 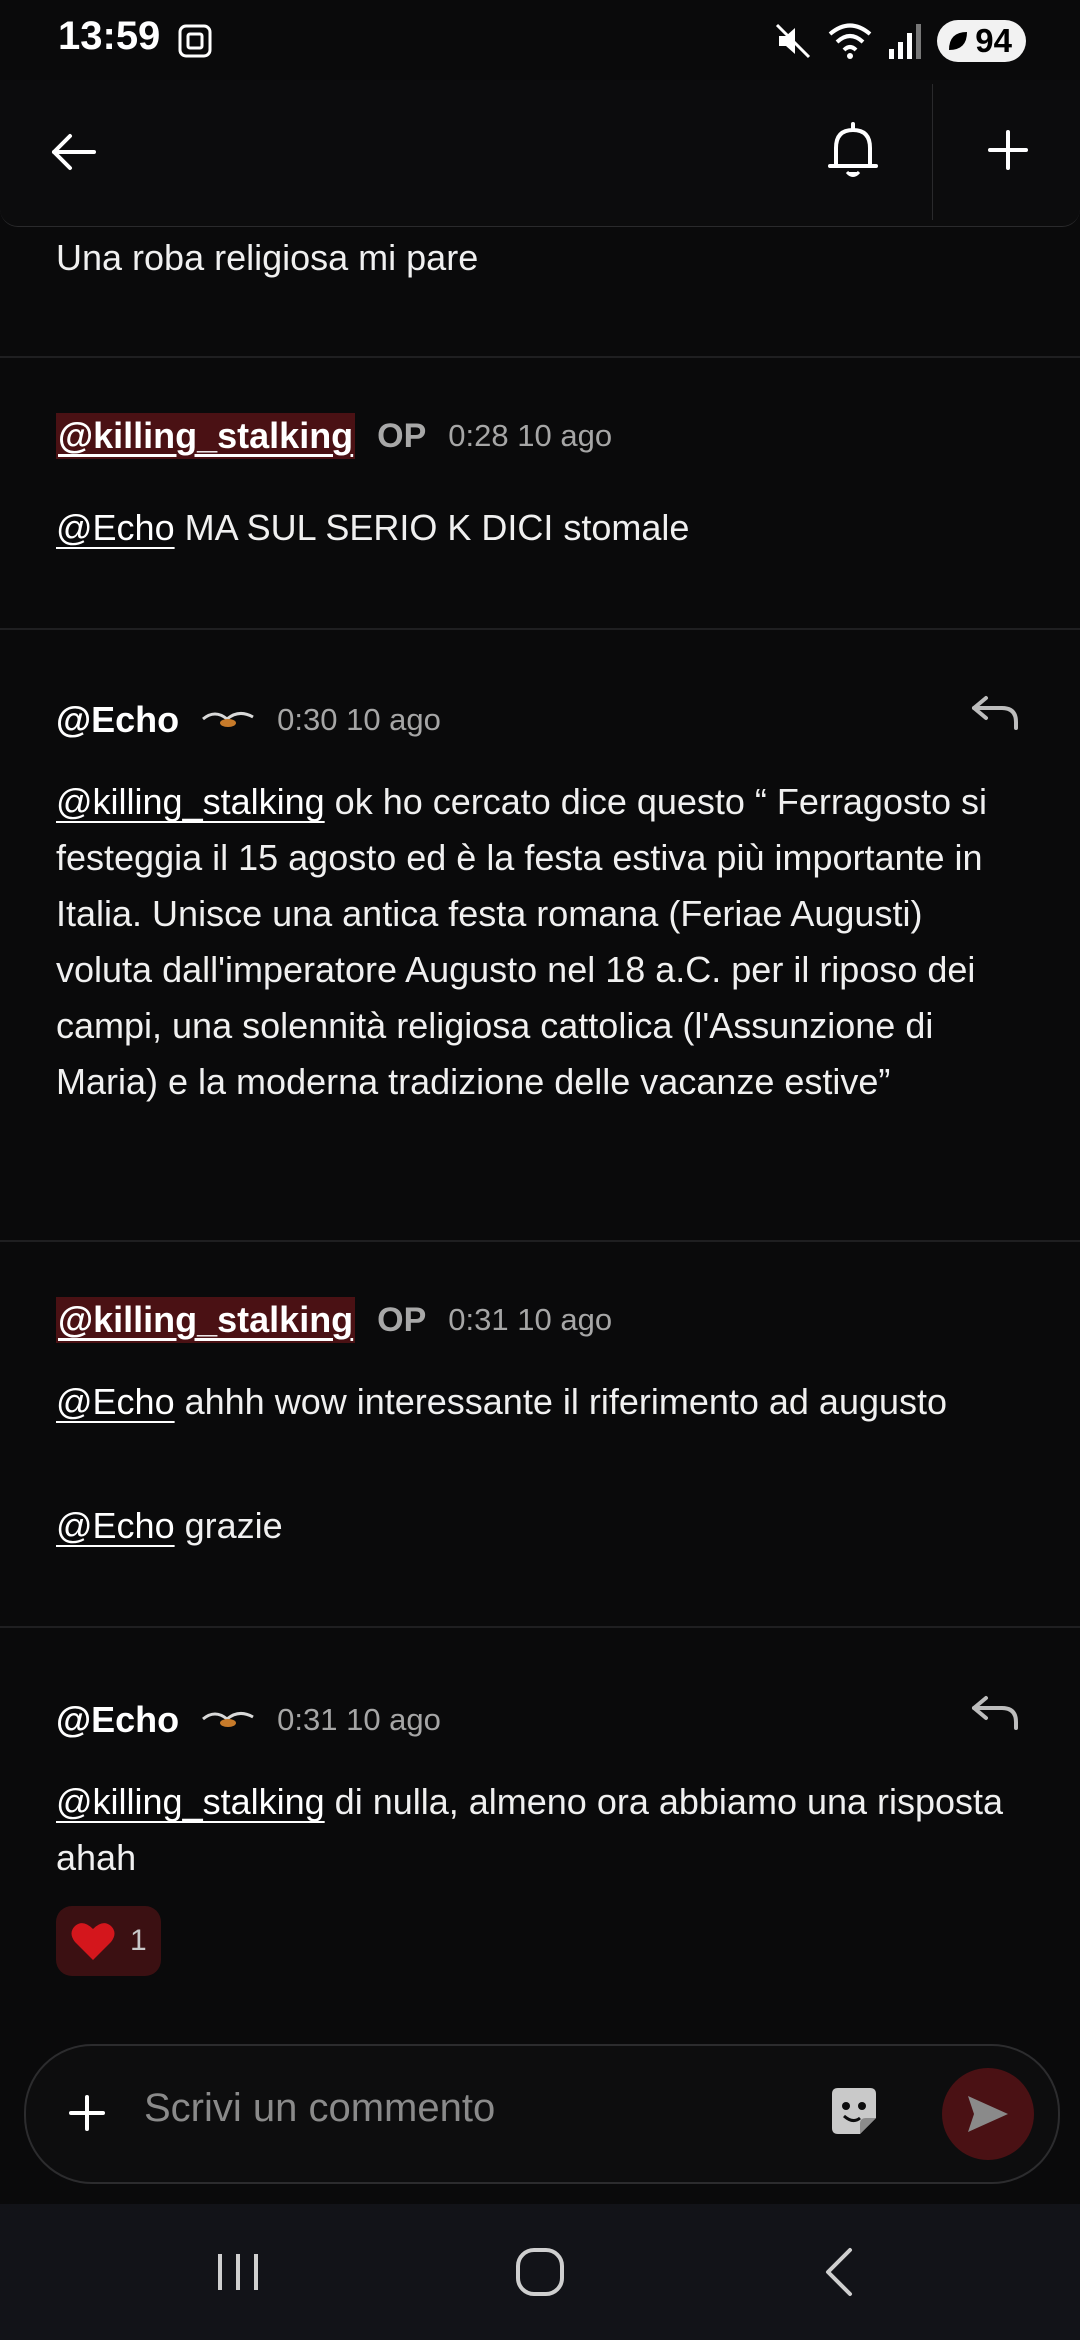 What do you see at coordinates (993, 40) in the screenshot?
I see `battery-level: 94` at bounding box center [993, 40].